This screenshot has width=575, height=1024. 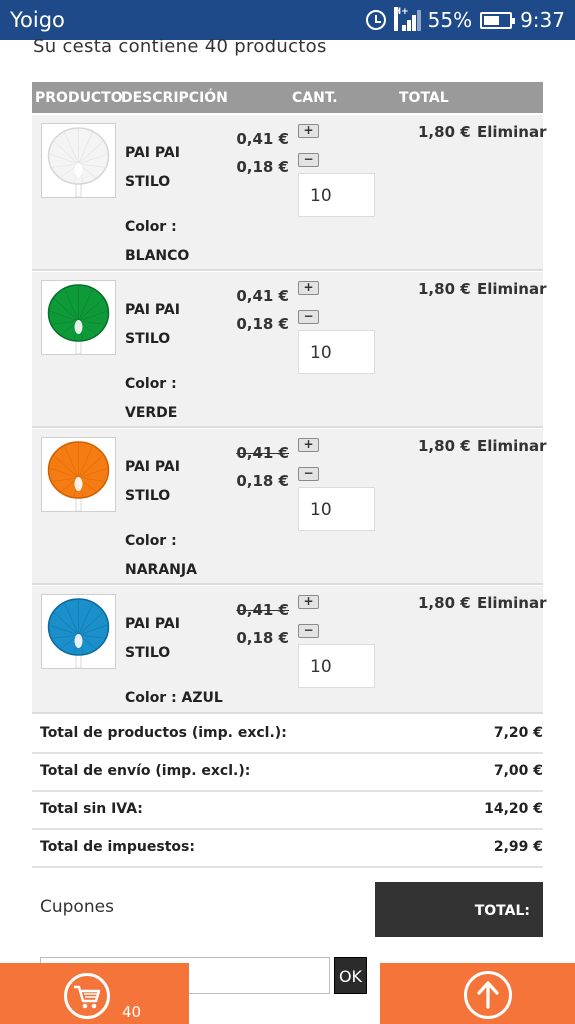 I want to click on product-color-value: NARANJA, so click(x=161, y=570).